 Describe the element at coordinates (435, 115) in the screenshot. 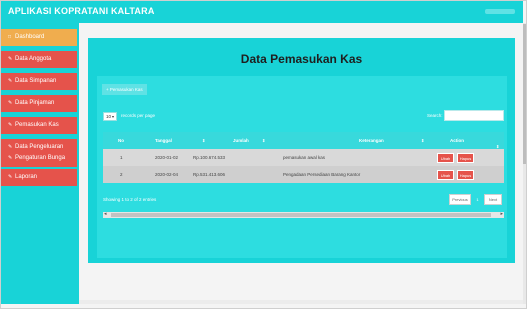

I see `search-label: Search:` at that location.